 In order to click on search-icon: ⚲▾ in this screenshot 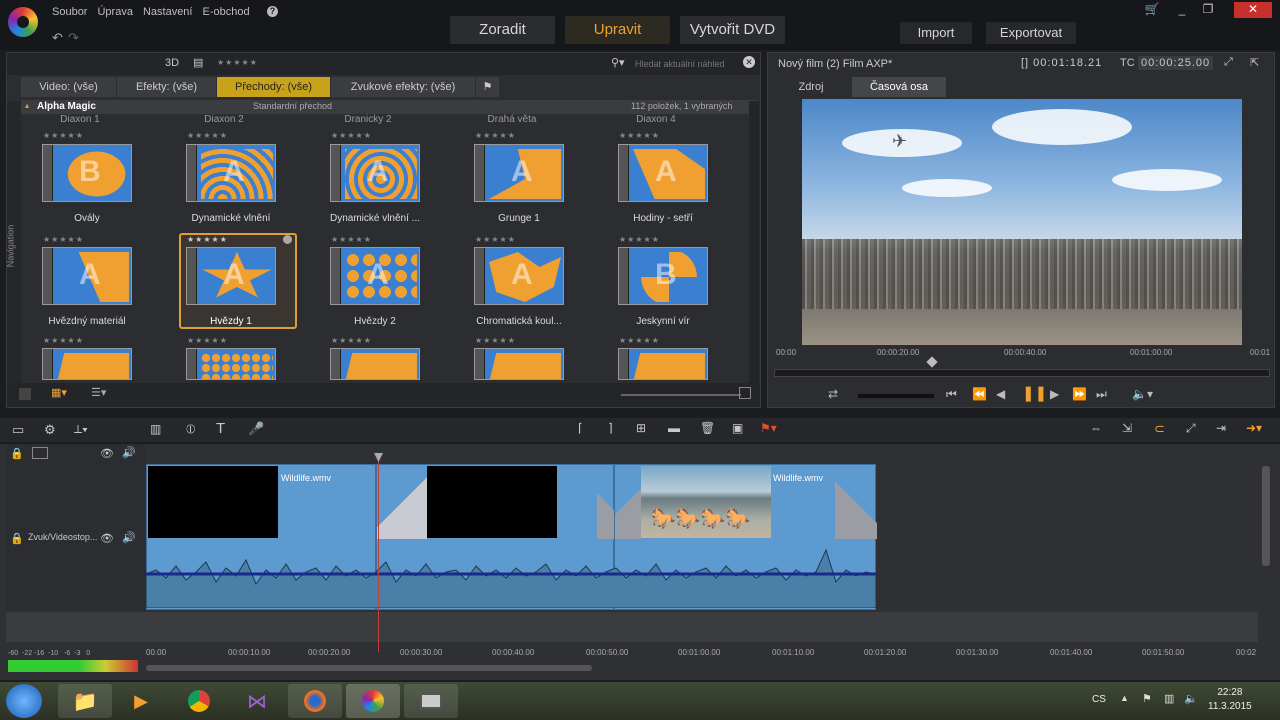, I will do `click(618, 62)`.